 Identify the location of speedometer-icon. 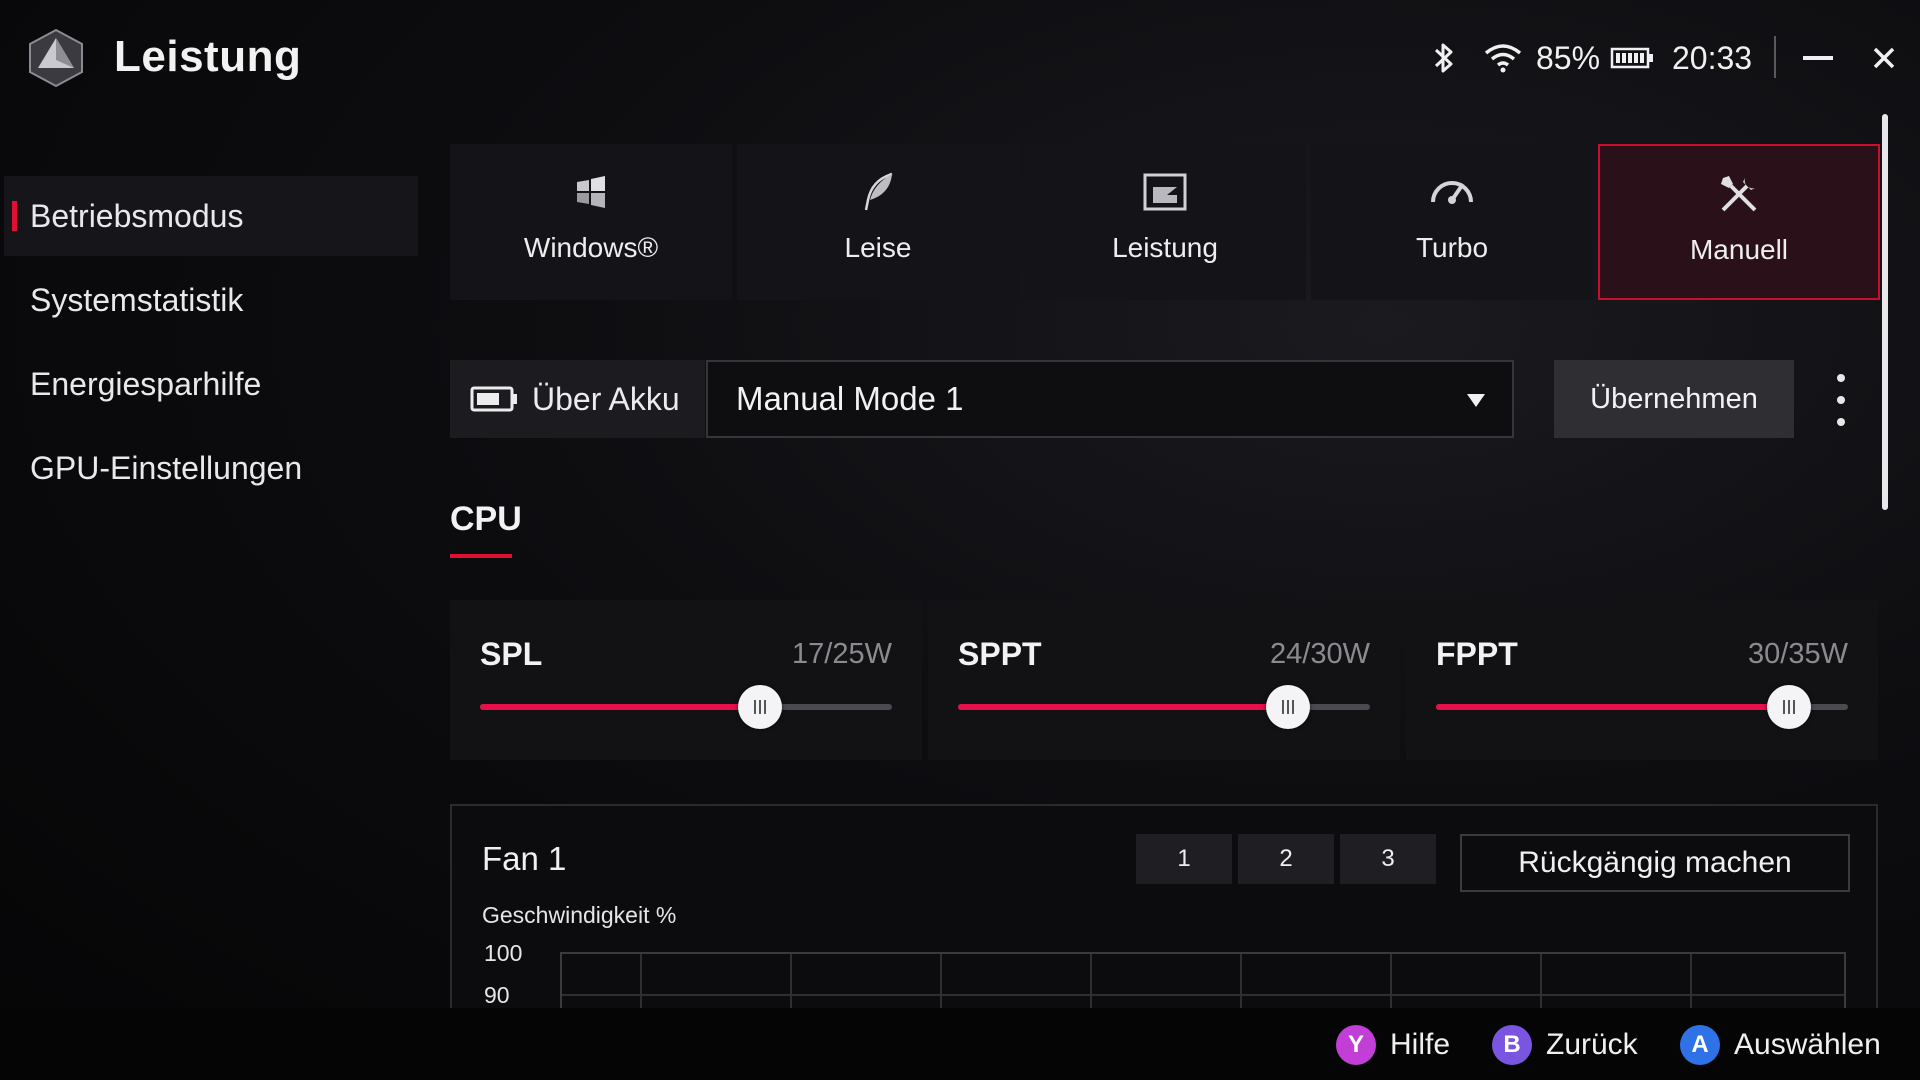
(1452, 192).